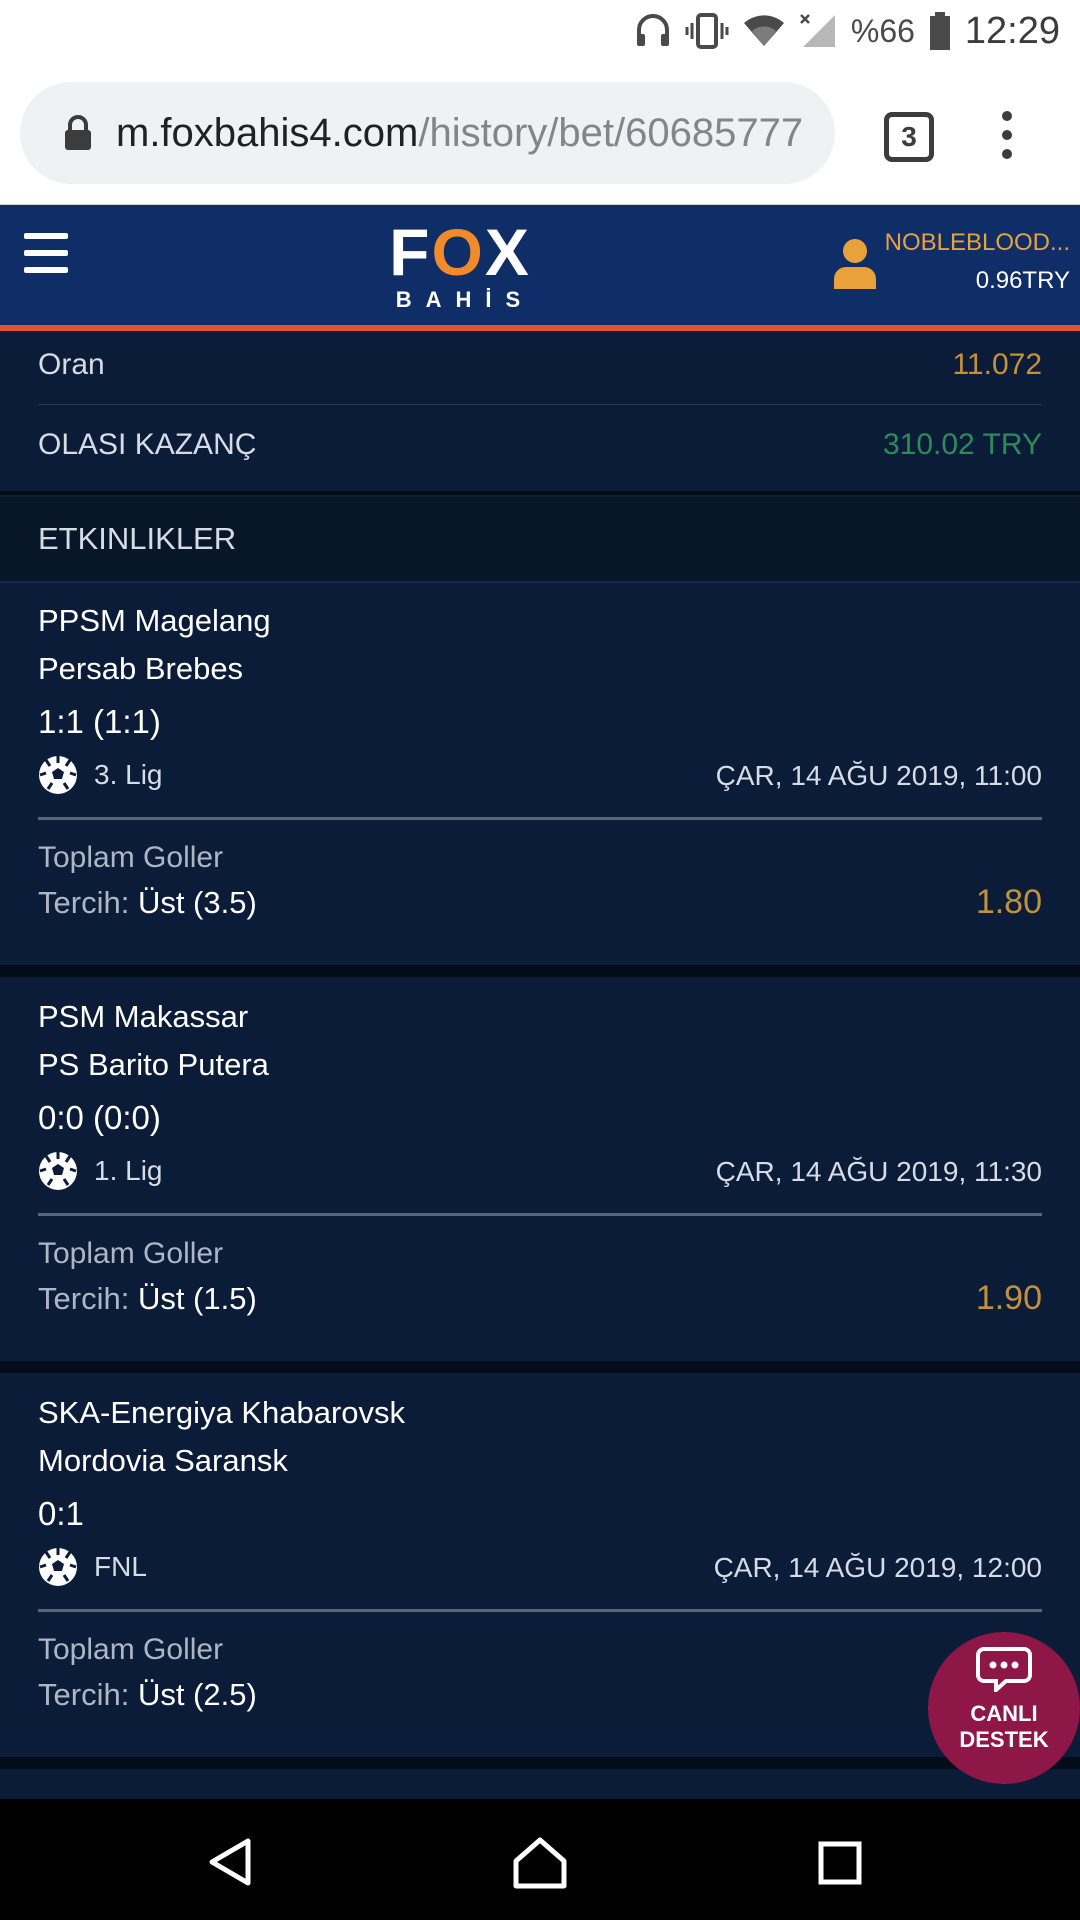  I want to click on oran-value: 11.072, so click(997, 364).